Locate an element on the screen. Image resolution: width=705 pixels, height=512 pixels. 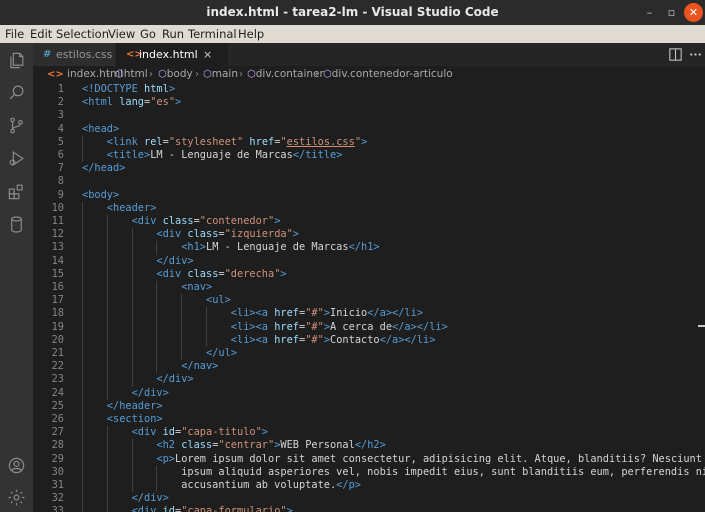
code-token: "capa-formulario" is located at coordinates (234, 508).